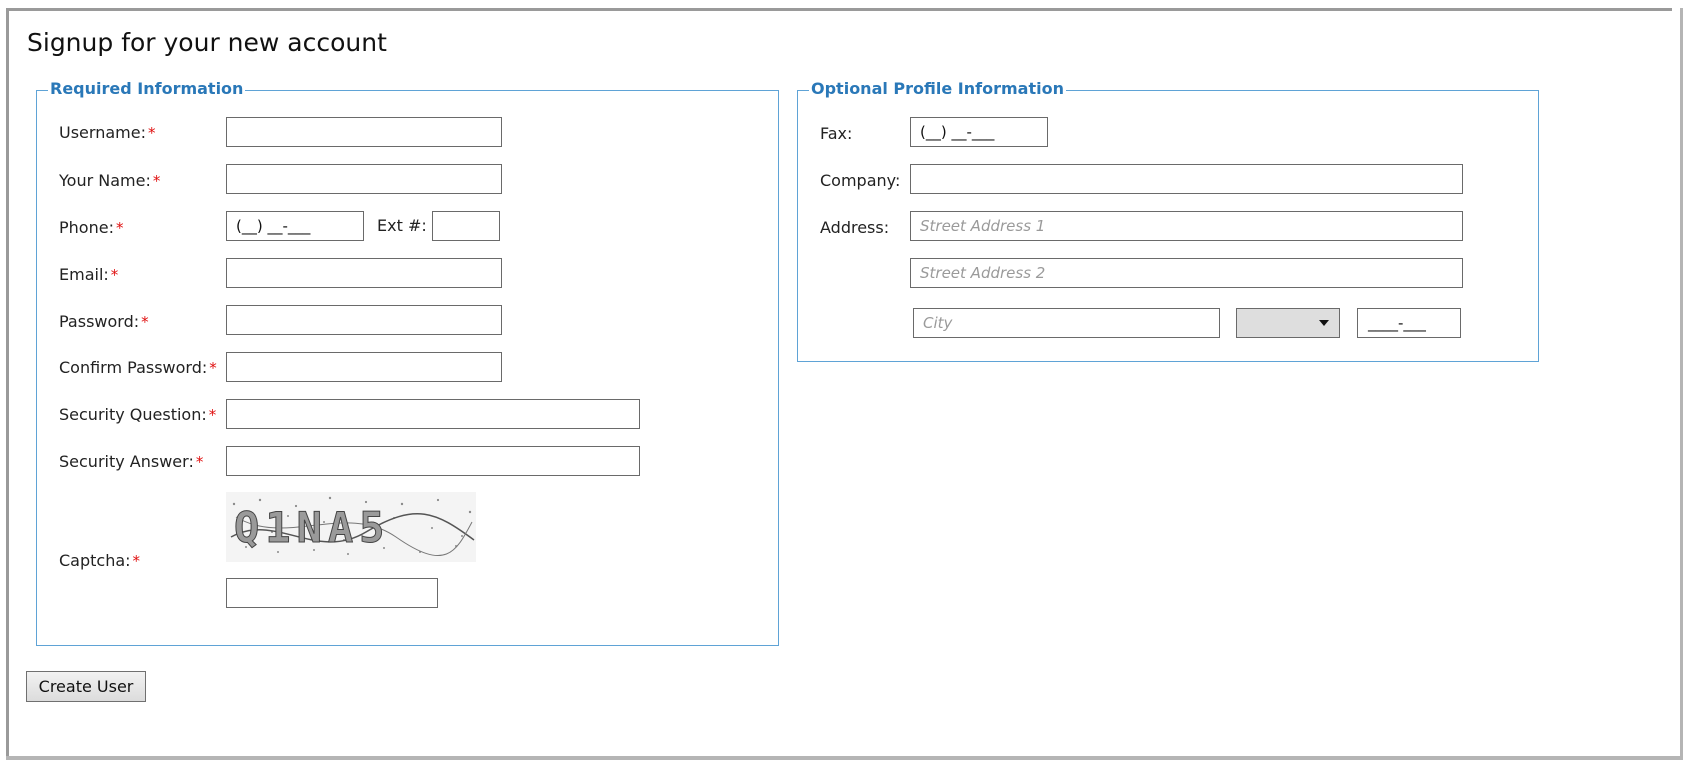 The image size is (1685, 766). Describe the element at coordinates (332, 593) in the screenshot. I see `captcha-input` at that location.